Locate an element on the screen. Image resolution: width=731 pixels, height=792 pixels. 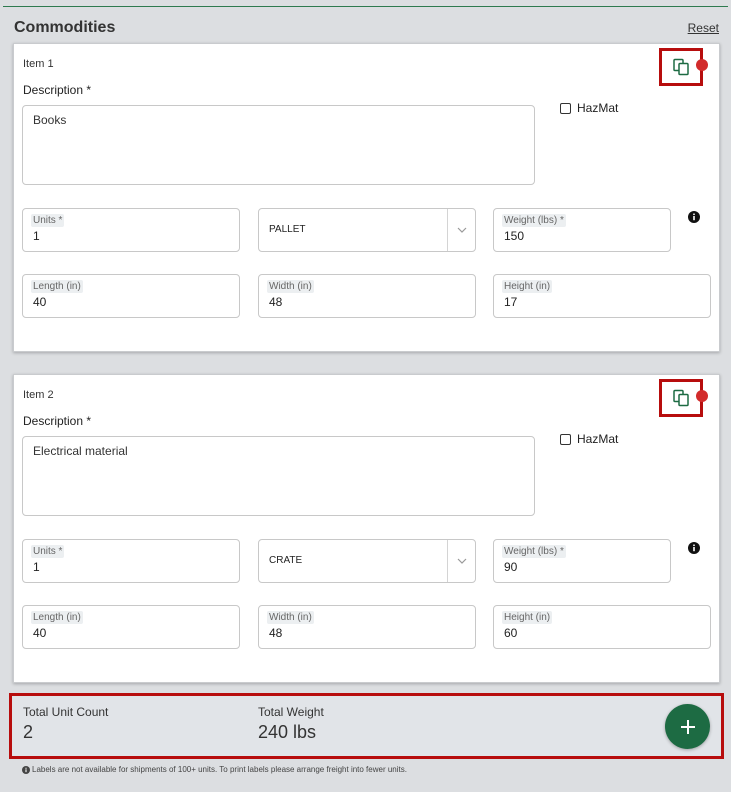
total-unit-count-label: Total Unit Count is located at coordinates (66, 712).